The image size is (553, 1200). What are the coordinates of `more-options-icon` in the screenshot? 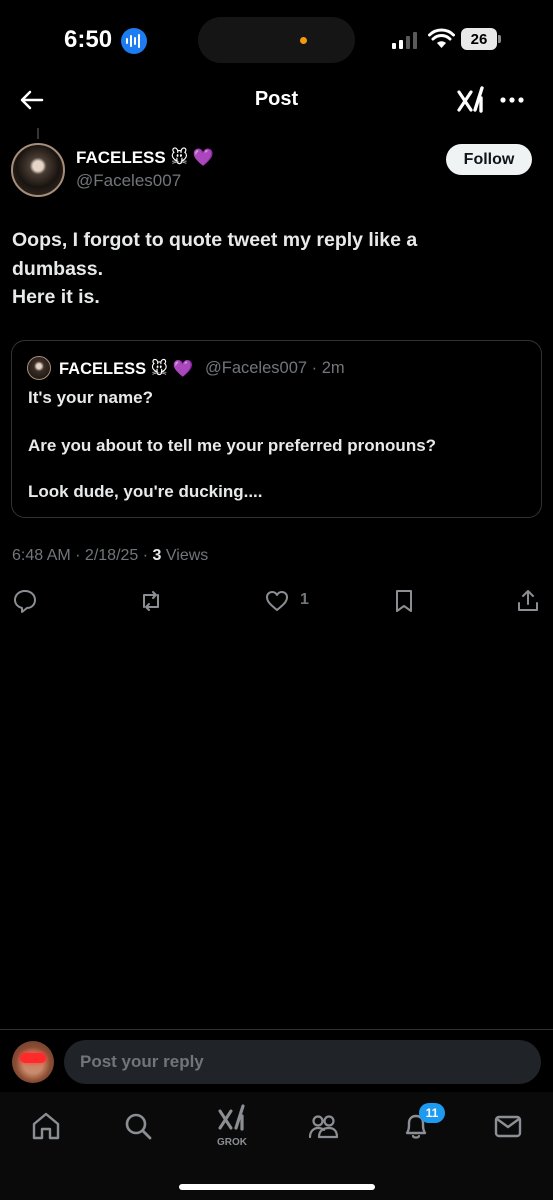 It's located at (512, 100).